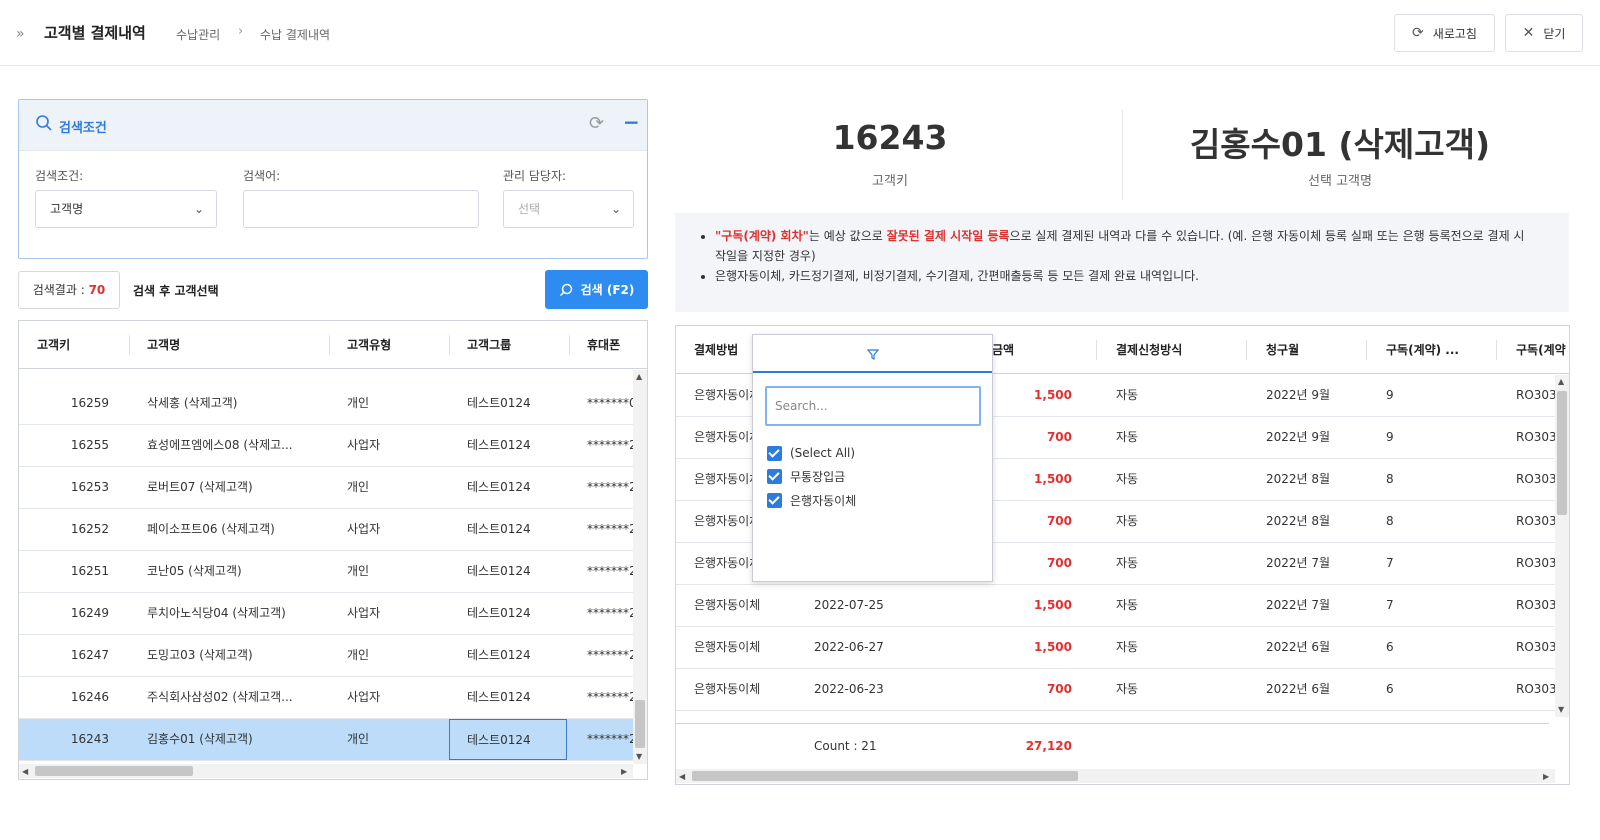 The height and width of the screenshot is (840, 1600). I want to click on table-cell: 6, so click(1436, 647).